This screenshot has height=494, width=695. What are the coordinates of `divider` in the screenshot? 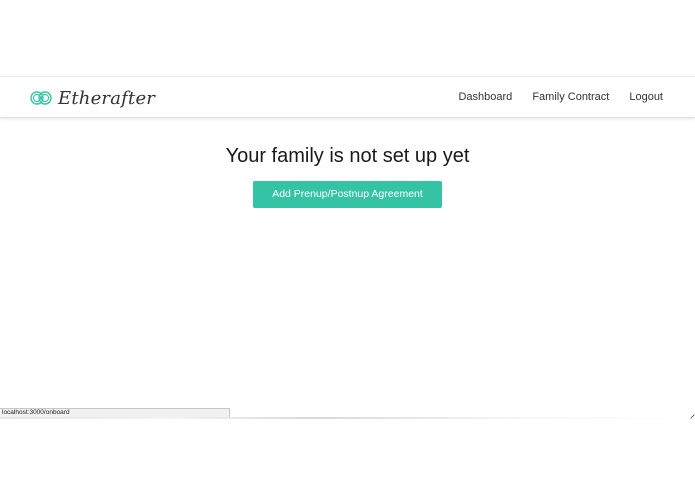 It's located at (347, 418).